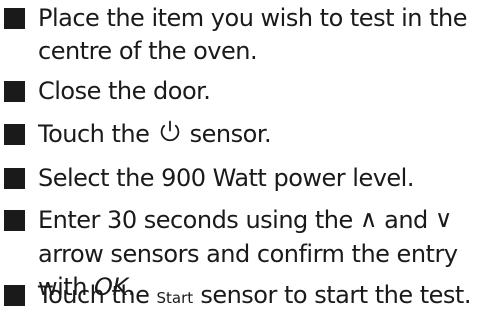 The width and height of the screenshot is (500, 320). Describe the element at coordinates (175, 298) in the screenshot. I see `start-label: Start` at that location.